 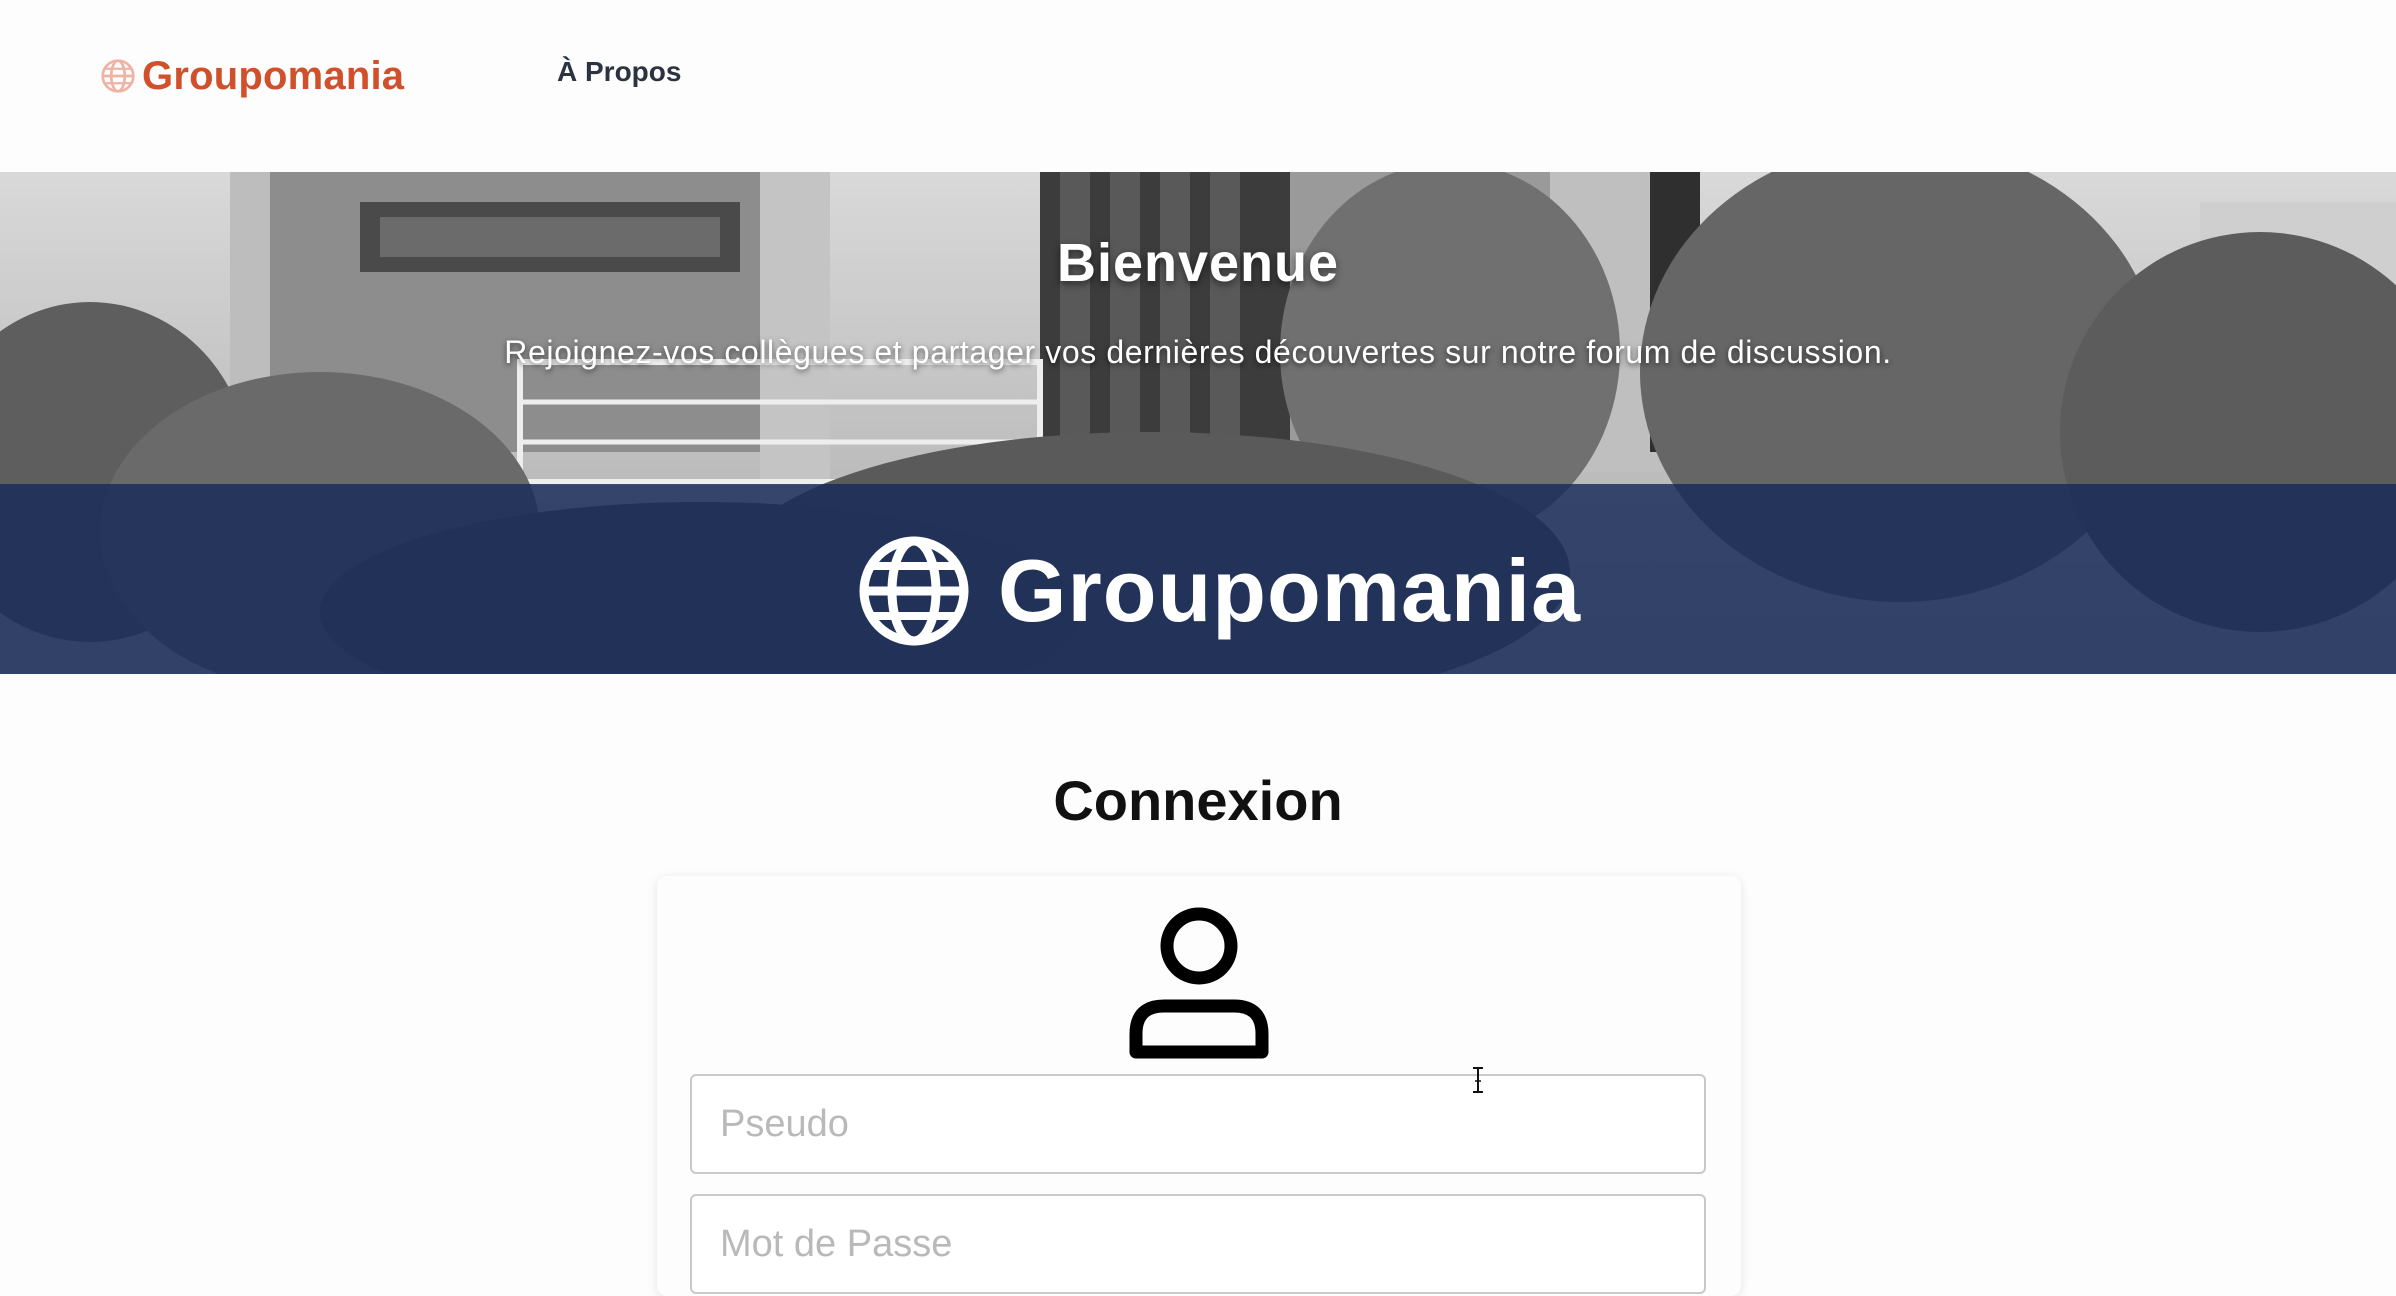 I want to click on brand-name: Groupomania, so click(x=273, y=75).